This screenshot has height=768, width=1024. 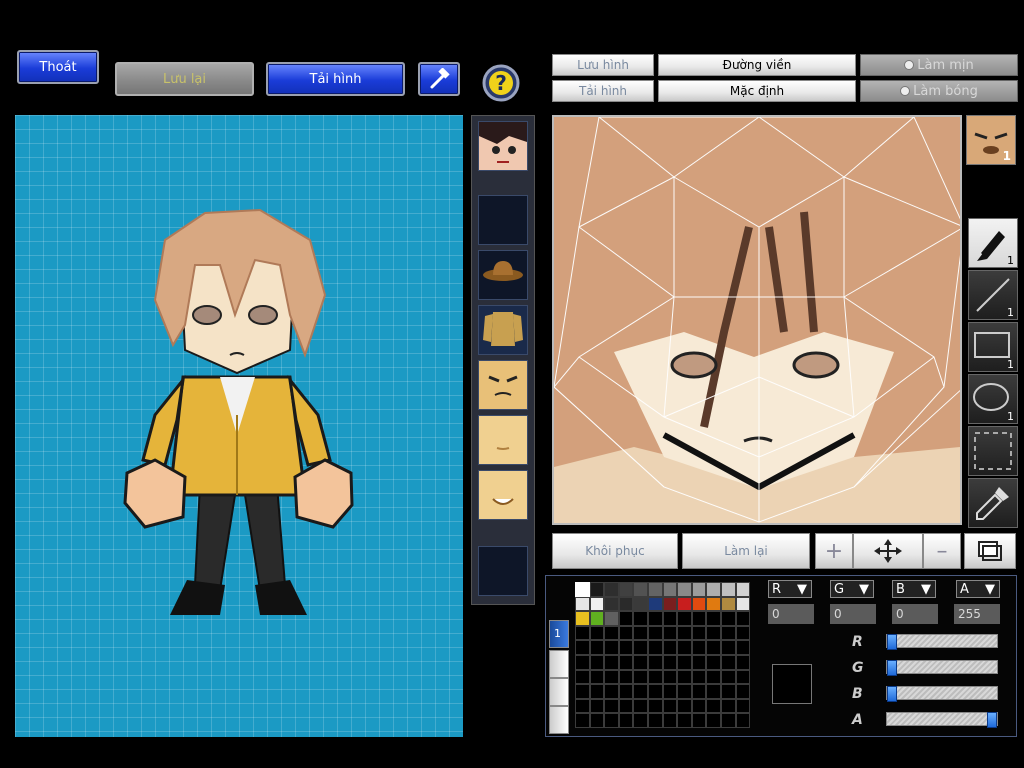 What do you see at coordinates (757, 65) in the screenshot?
I see `outline-button: Đường viền` at bounding box center [757, 65].